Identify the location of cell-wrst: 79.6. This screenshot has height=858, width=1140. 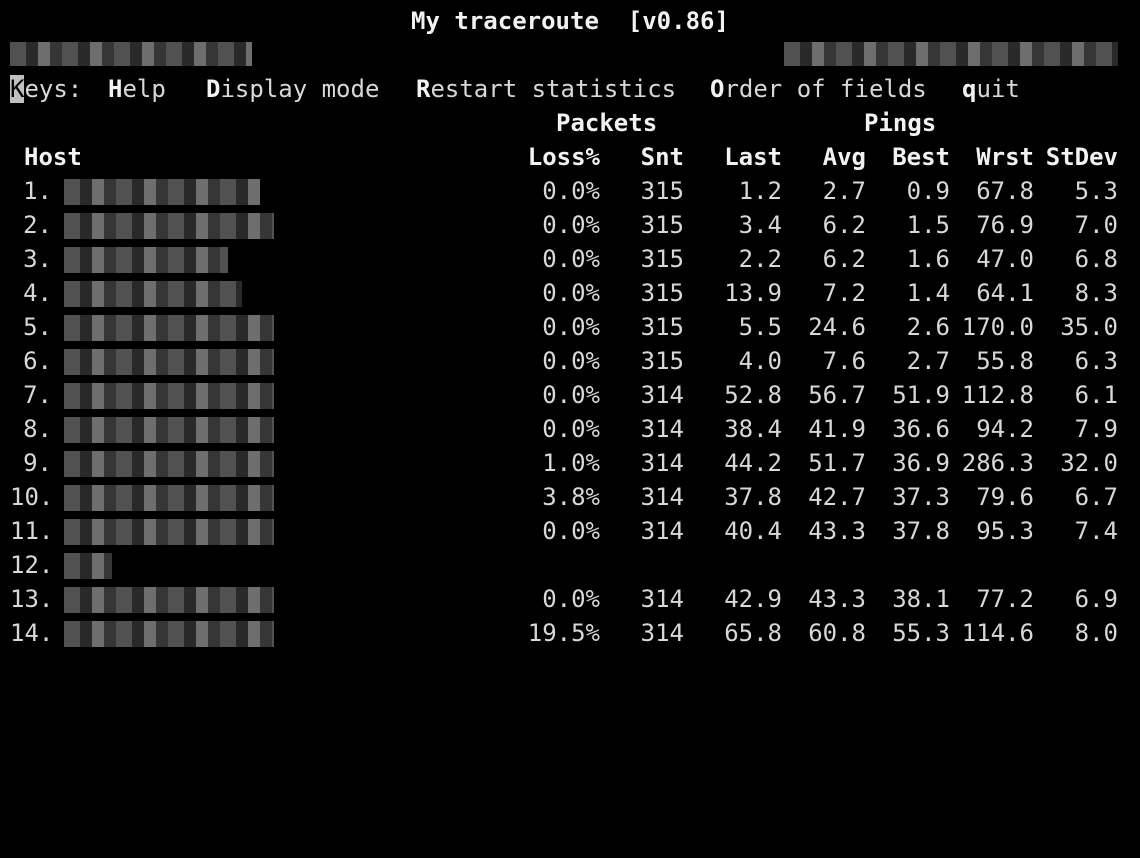
(1005, 497).